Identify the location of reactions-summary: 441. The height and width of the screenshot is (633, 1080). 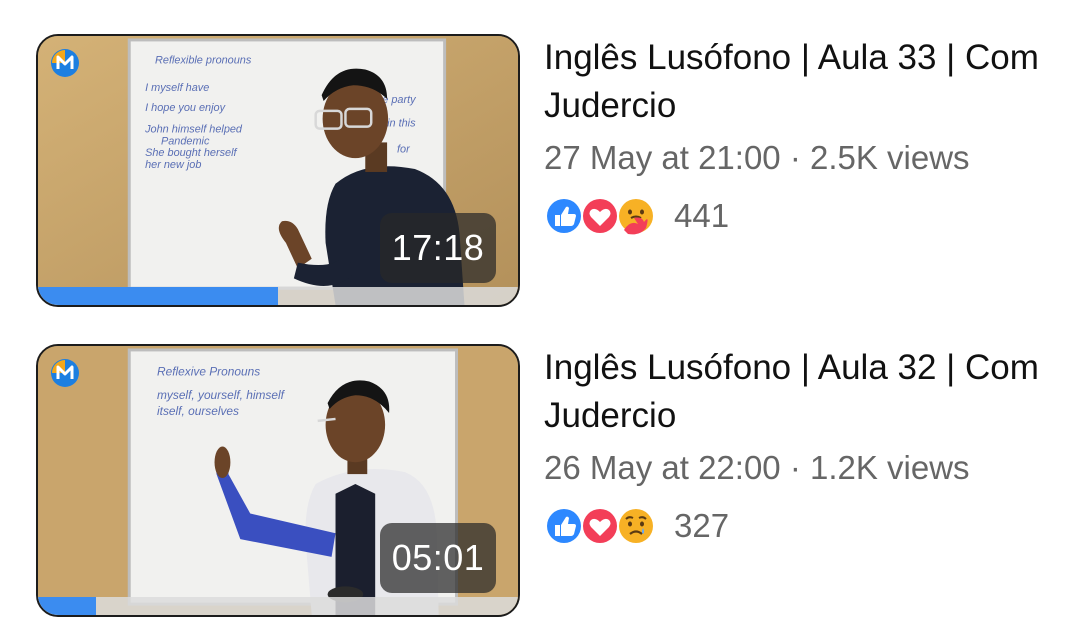
(804, 216).